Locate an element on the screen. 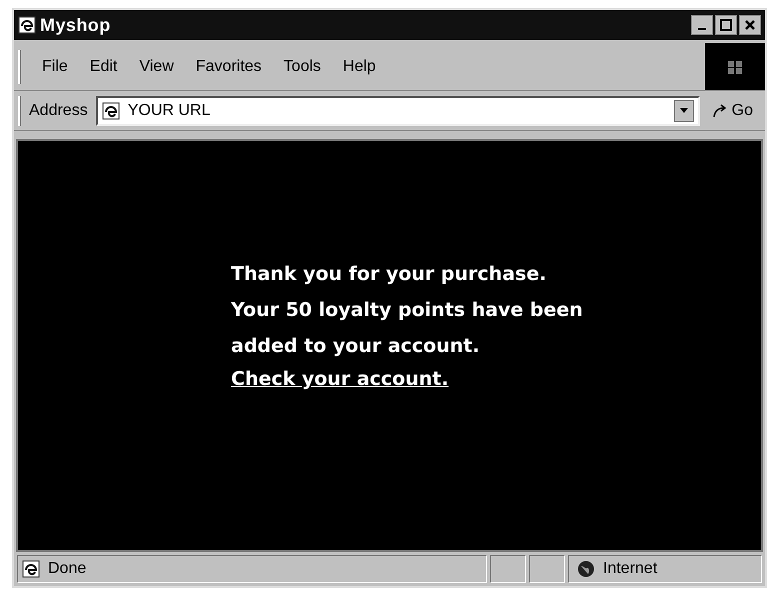 Image resolution: width=767 pixels, height=590 pixels. caret-icon is located at coordinates (684, 110).